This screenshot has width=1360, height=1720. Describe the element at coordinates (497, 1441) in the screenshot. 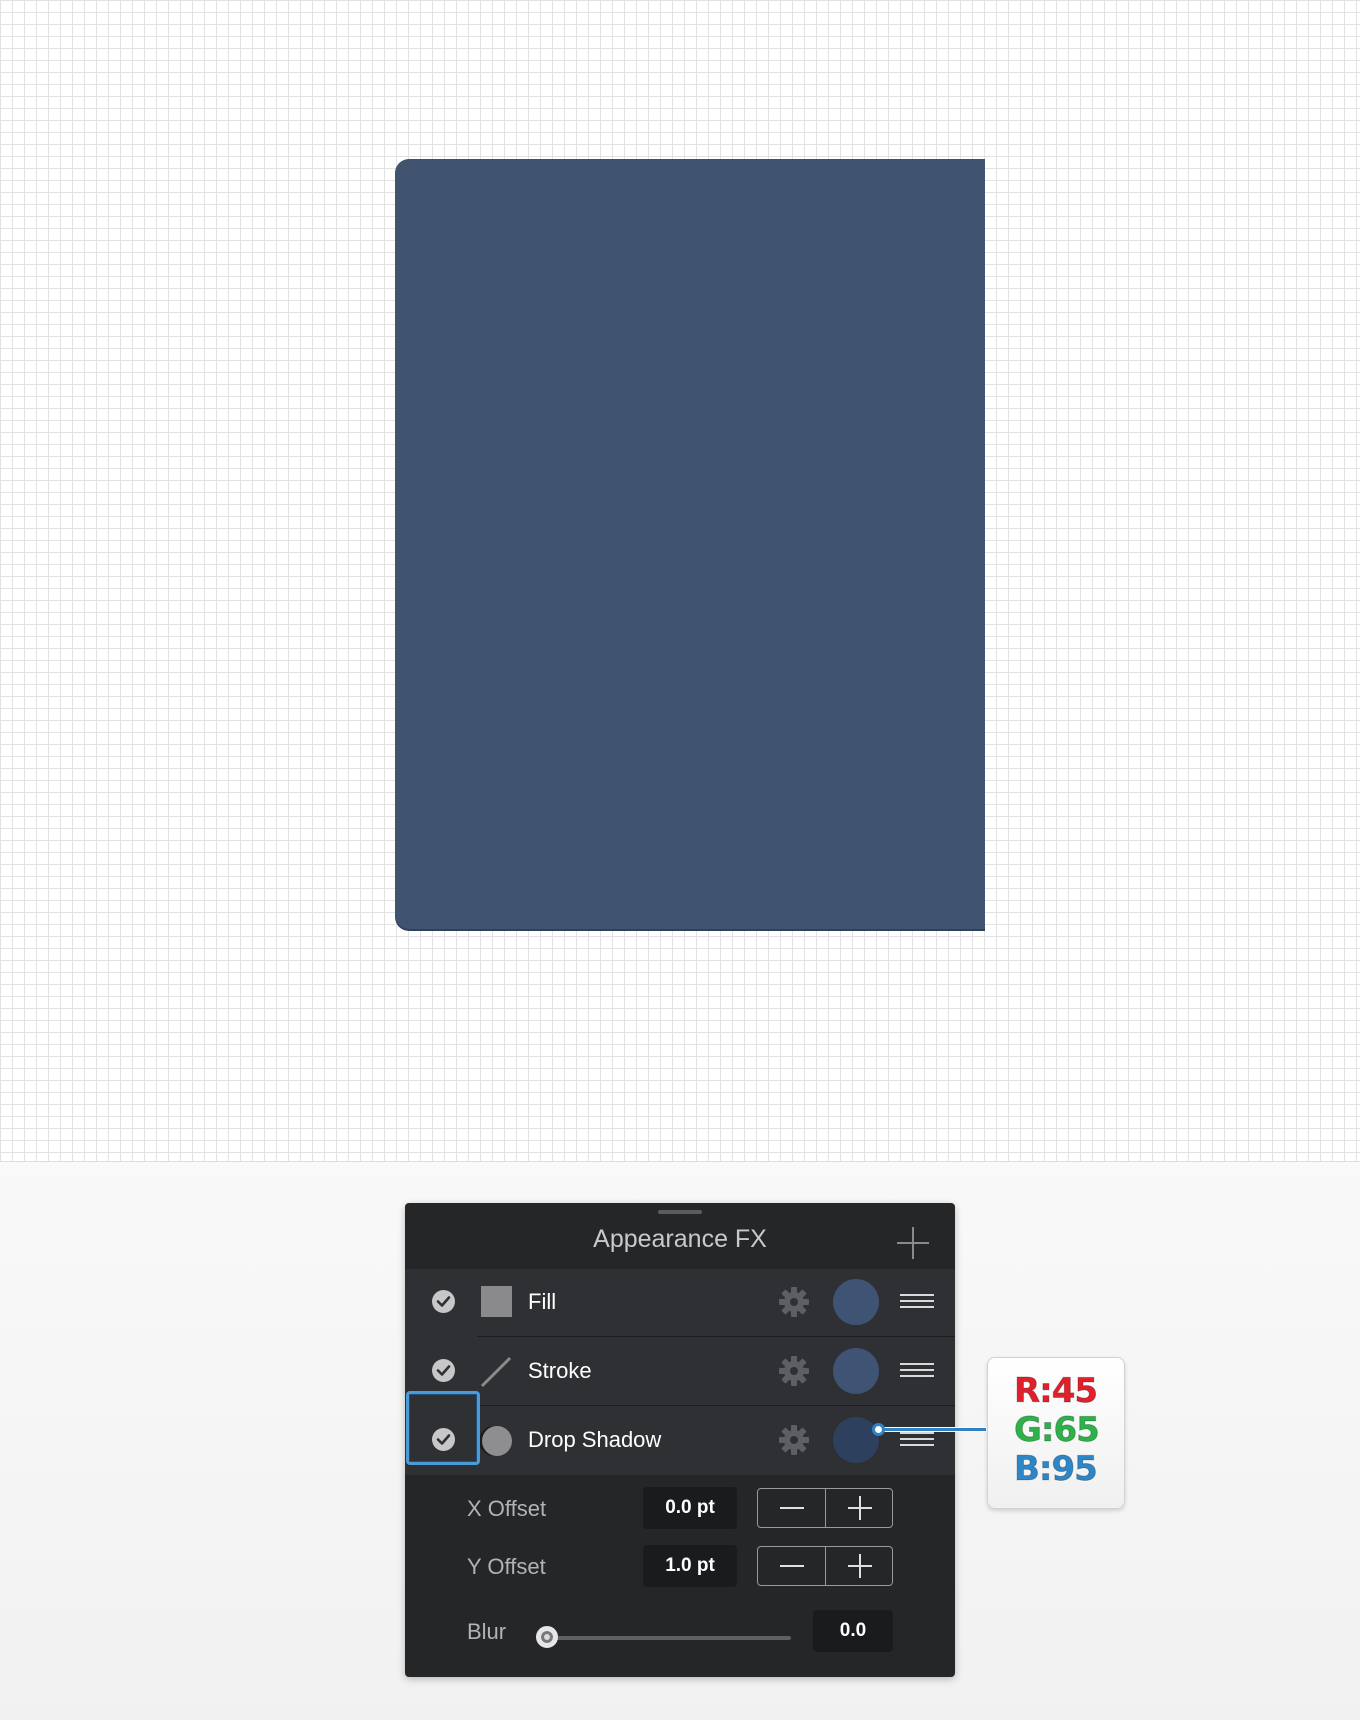

I see `shadow-circle-icon` at that location.